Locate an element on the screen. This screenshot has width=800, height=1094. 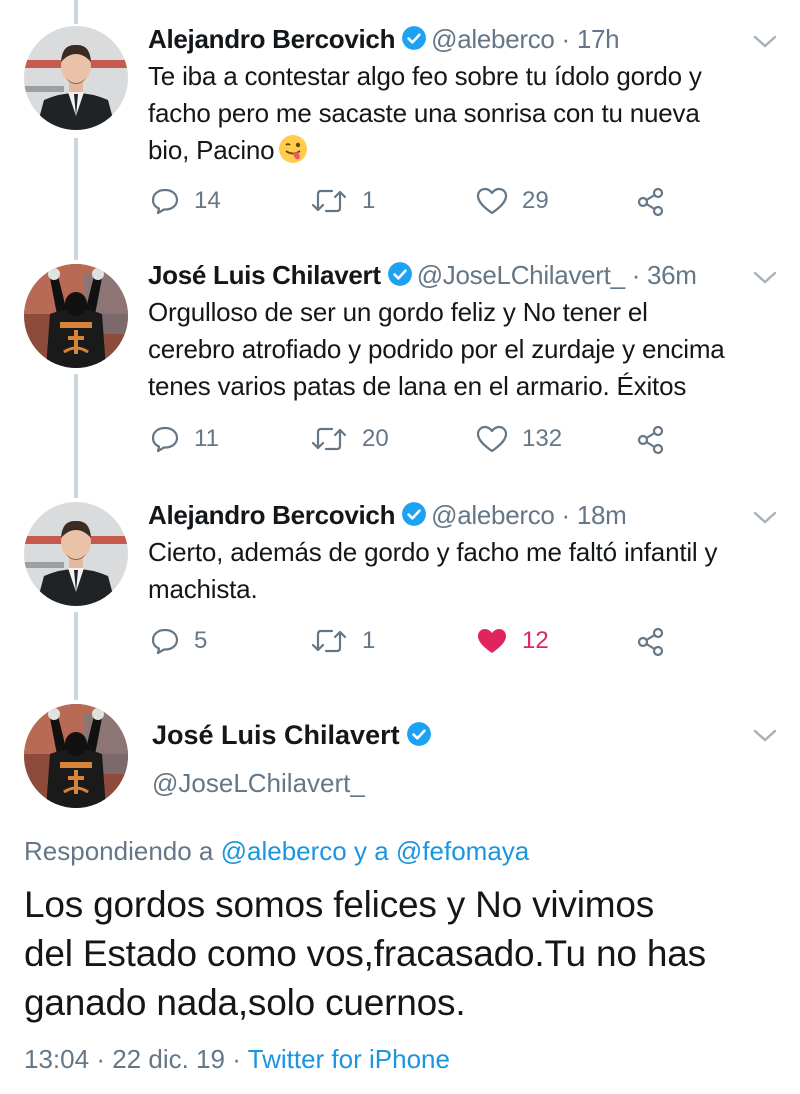
mention-link: @fefomaya is located at coordinates (462, 851).